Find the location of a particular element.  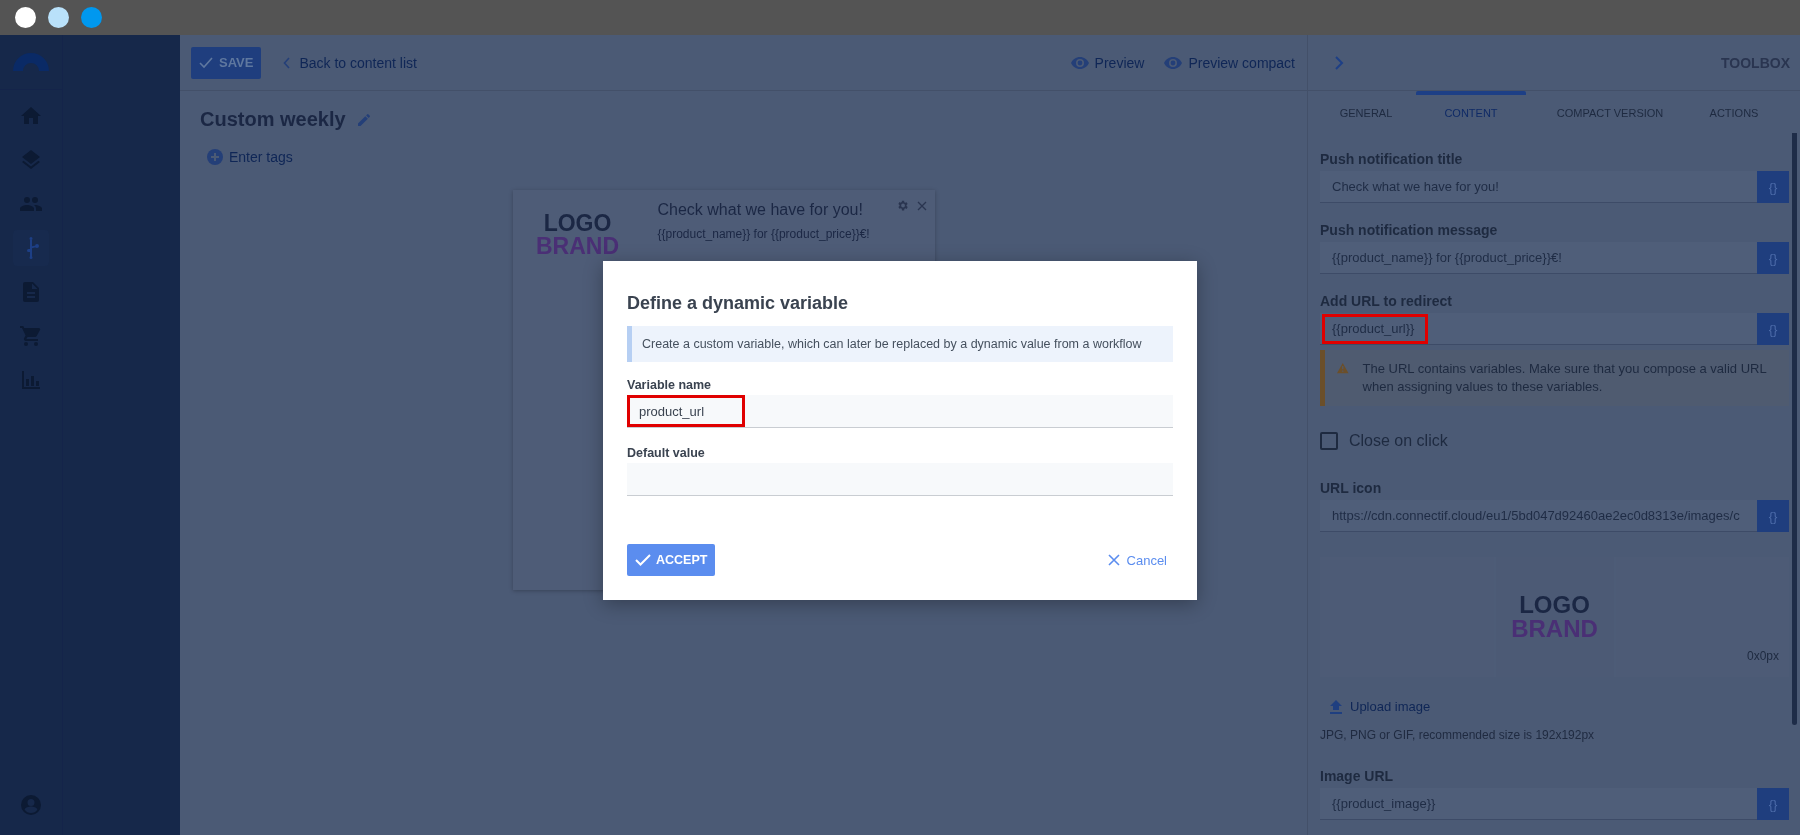

pencil-icon is located at coordinates (363, 119).